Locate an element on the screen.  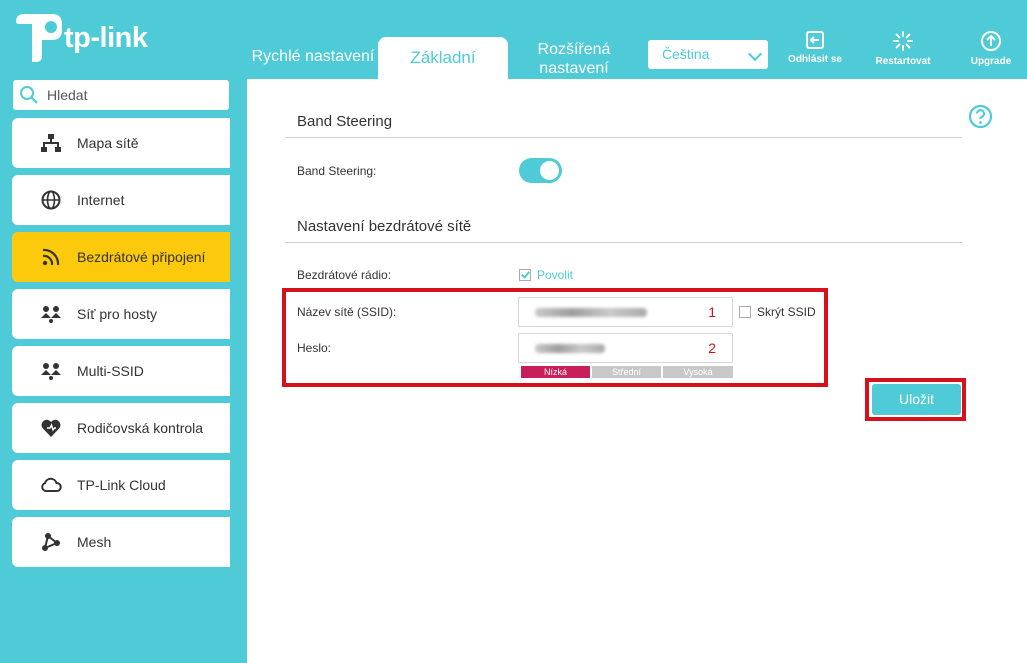
globe-icon is located at coordinates (51, 200).